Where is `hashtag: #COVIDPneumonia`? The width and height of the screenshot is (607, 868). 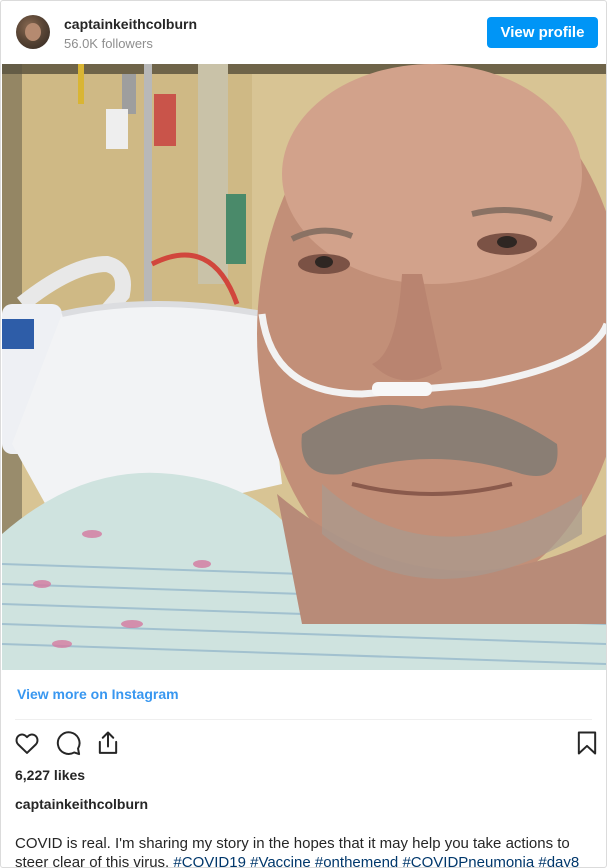
hashtag: #COVIDPneumonia is located at coordinates (468, 860).